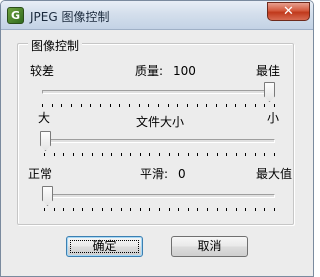  I want to click on quality-slider-track, so click(158, 92).